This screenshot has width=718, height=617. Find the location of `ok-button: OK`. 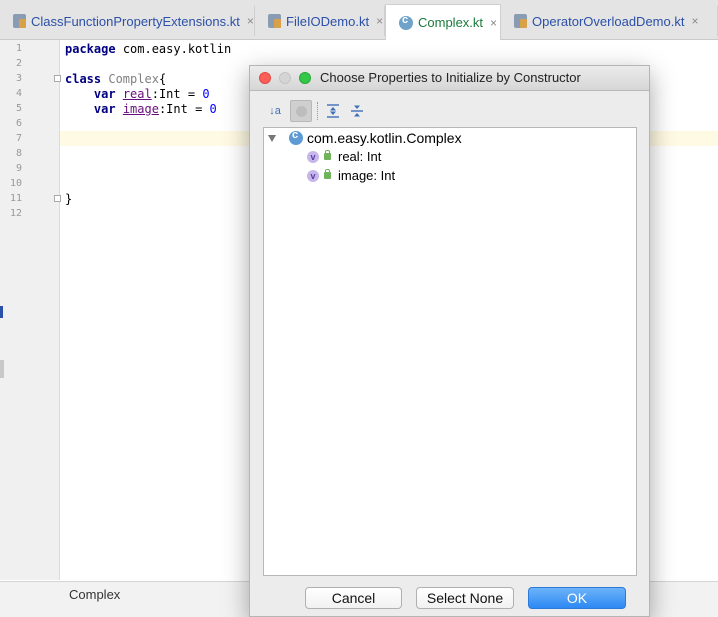

ok-button: OK is located at coordinates (577, 598).